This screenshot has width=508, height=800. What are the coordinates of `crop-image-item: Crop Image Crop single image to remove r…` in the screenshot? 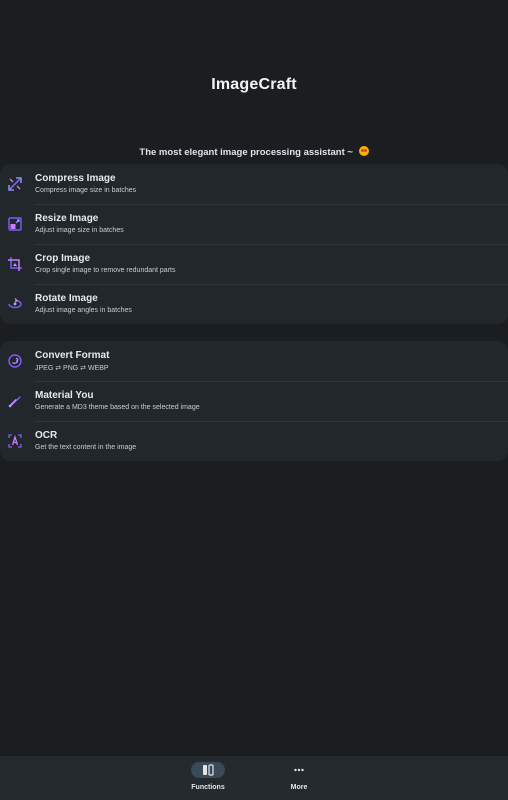 It's located at (254, 264).